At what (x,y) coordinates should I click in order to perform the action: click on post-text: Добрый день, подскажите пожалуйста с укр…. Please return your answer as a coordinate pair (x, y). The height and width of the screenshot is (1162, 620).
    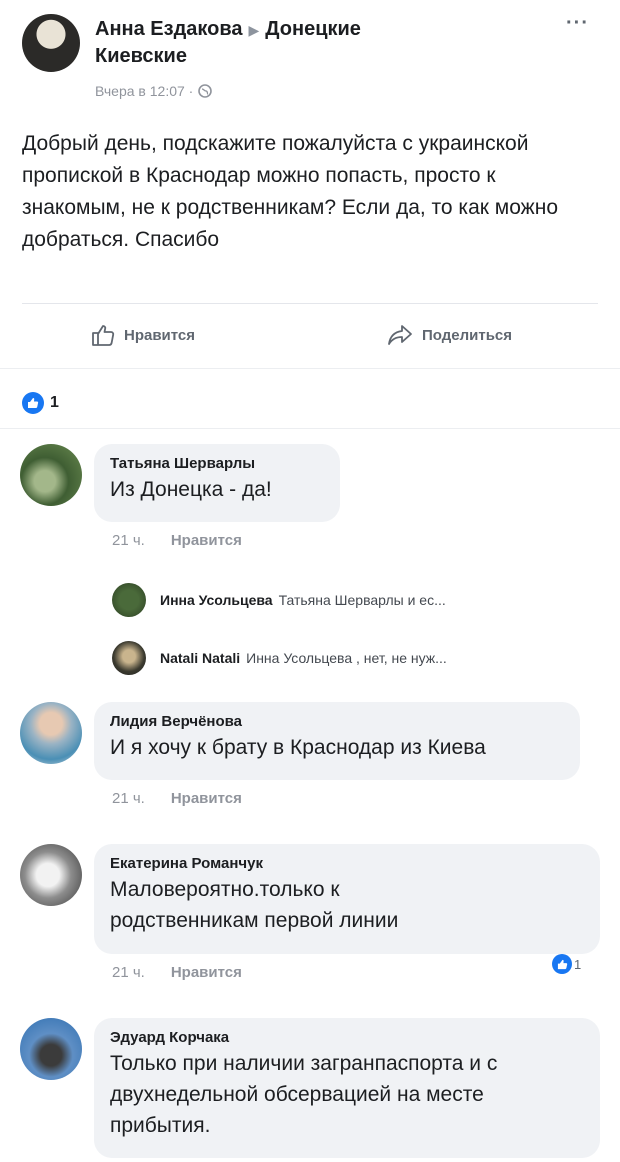
    Looking at the image, I should click on (290, 191).